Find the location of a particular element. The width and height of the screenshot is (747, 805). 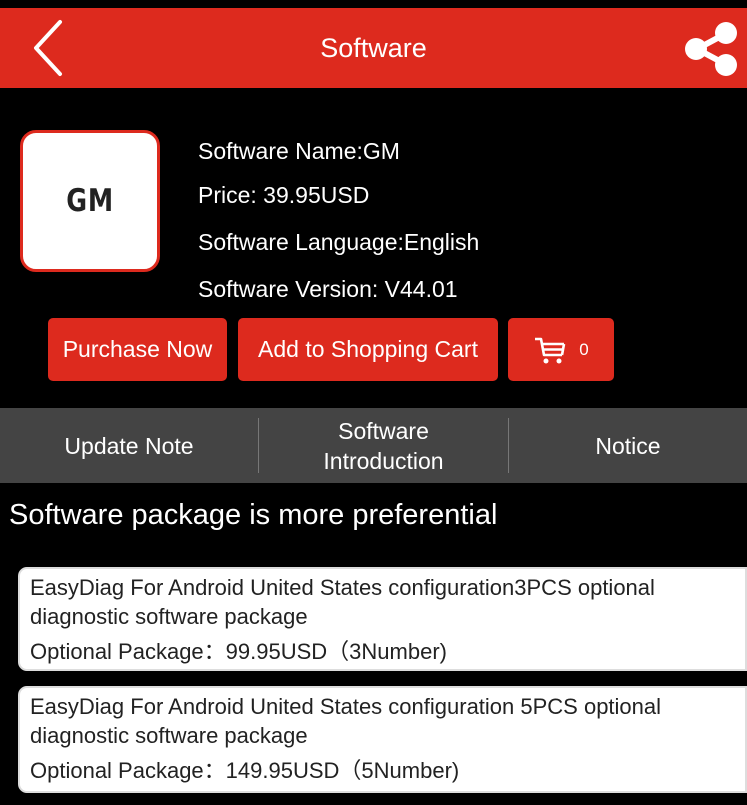

tab-update-note: Update Note is located at coordinates (129, 445).